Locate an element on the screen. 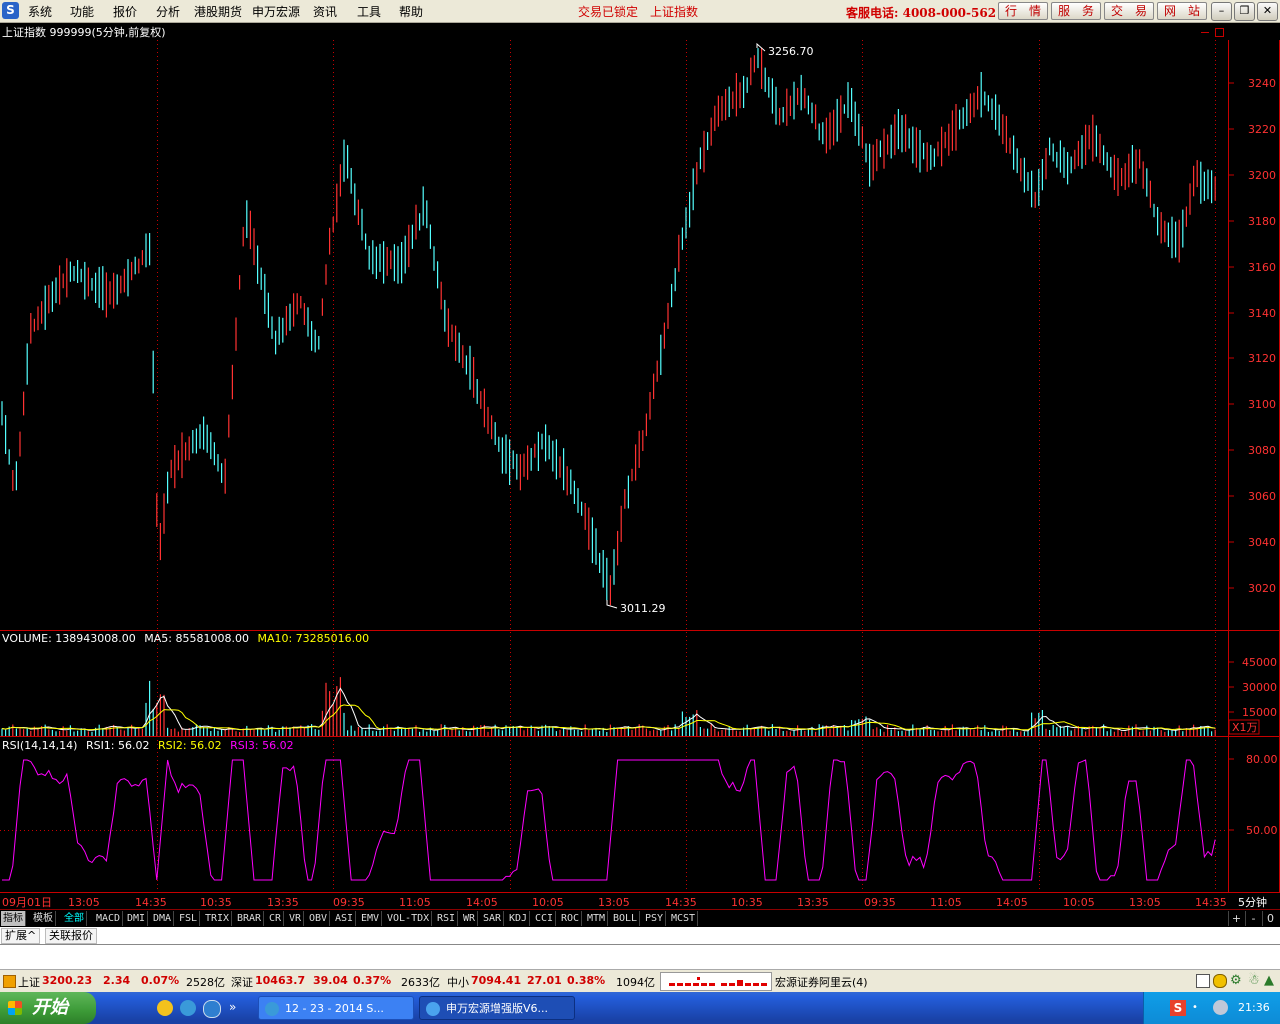 The width and height of the screenshot is (1280, 1024). tab-roc: ROC is located at coordinates (571, 918).